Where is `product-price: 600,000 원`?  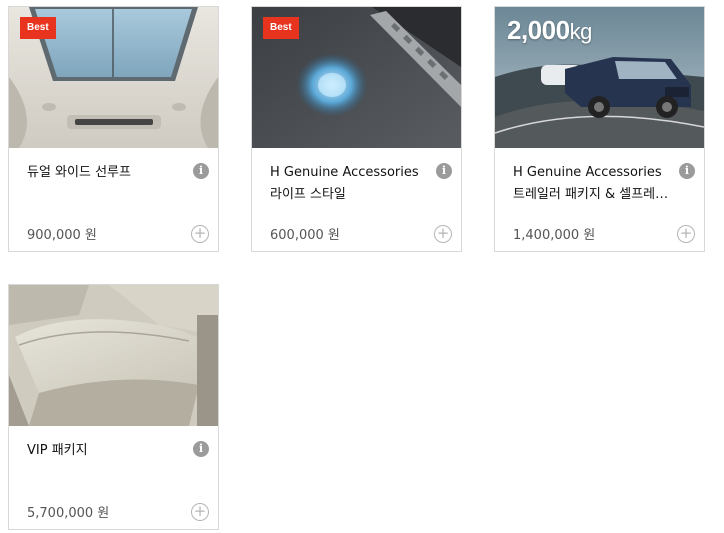
product-price: 600,000 원 is located at coordinates (305, 235).